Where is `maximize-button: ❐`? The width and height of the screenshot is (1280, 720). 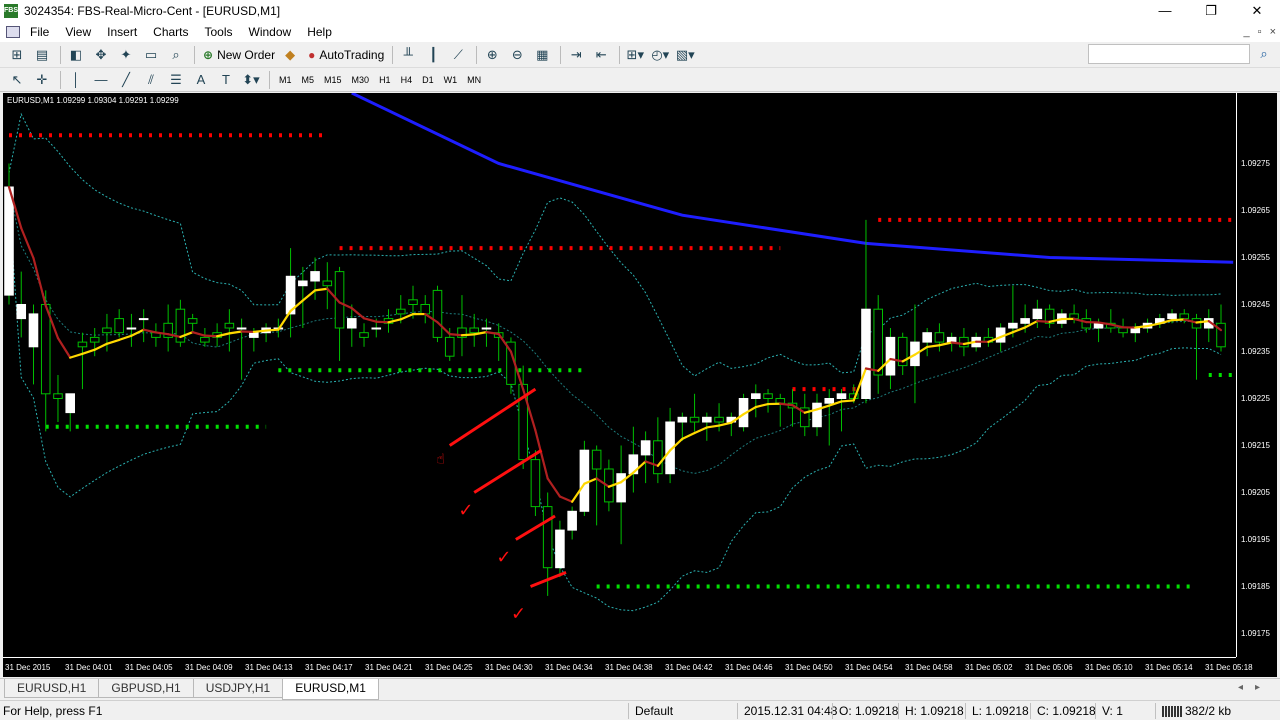 maximize-button: ❐ is located at coordinates (1211, 11).